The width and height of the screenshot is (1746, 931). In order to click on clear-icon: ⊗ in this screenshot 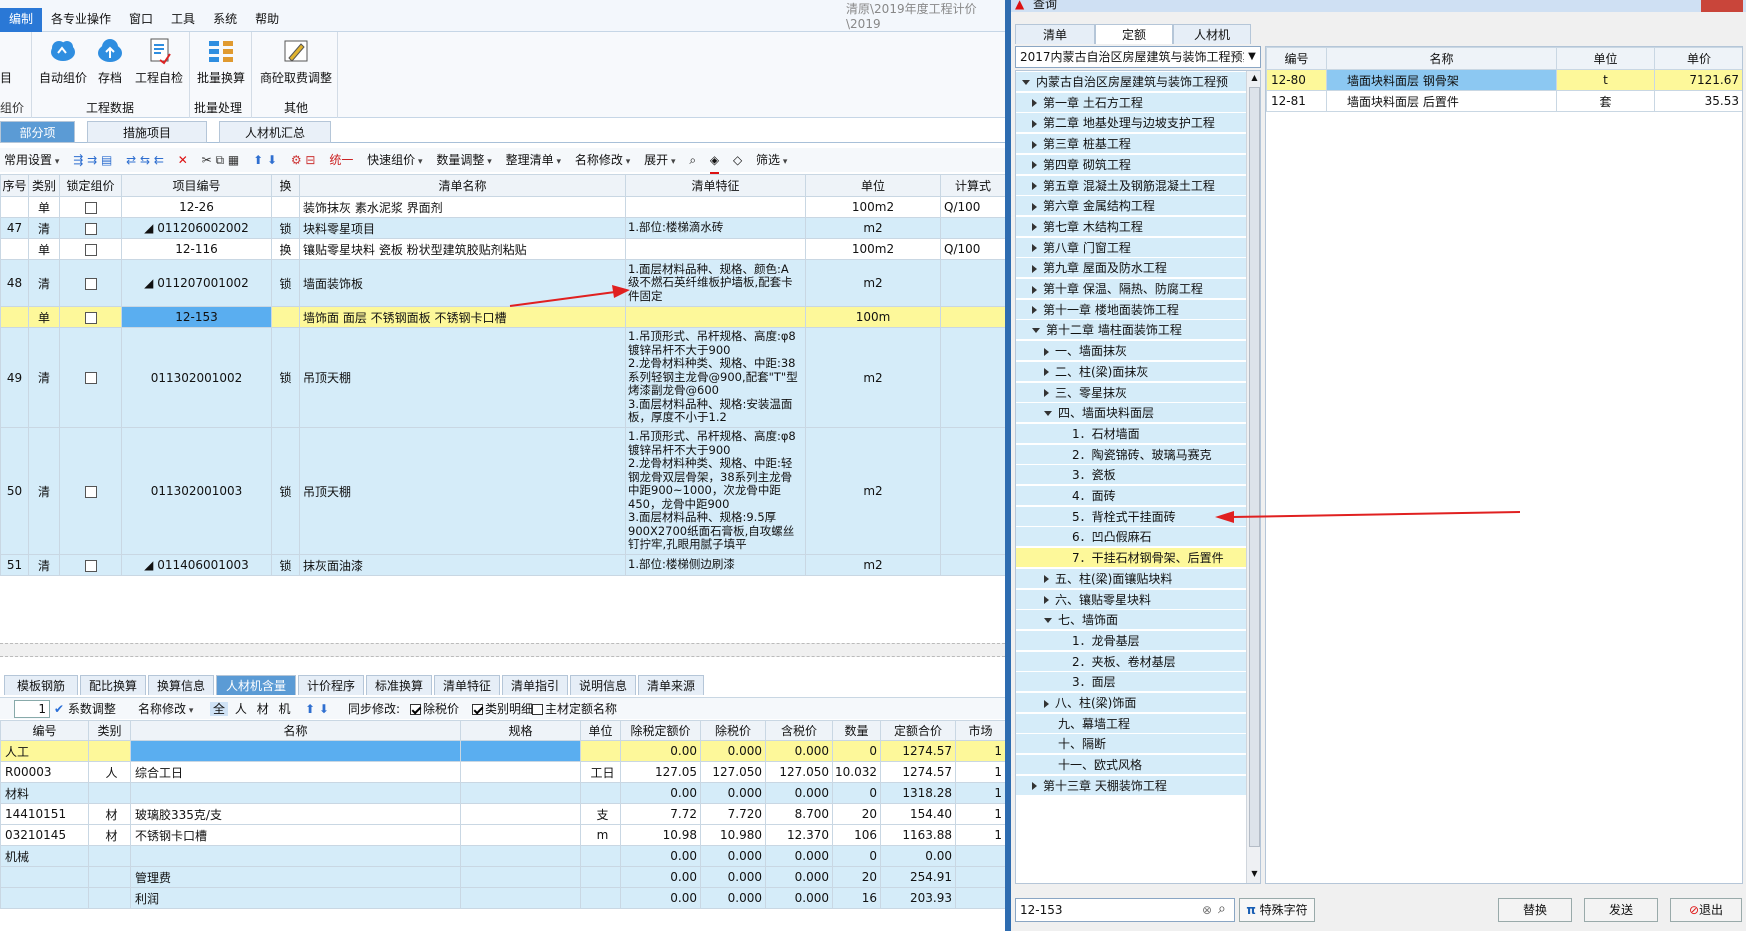, I will do `click(1207, 910)`.